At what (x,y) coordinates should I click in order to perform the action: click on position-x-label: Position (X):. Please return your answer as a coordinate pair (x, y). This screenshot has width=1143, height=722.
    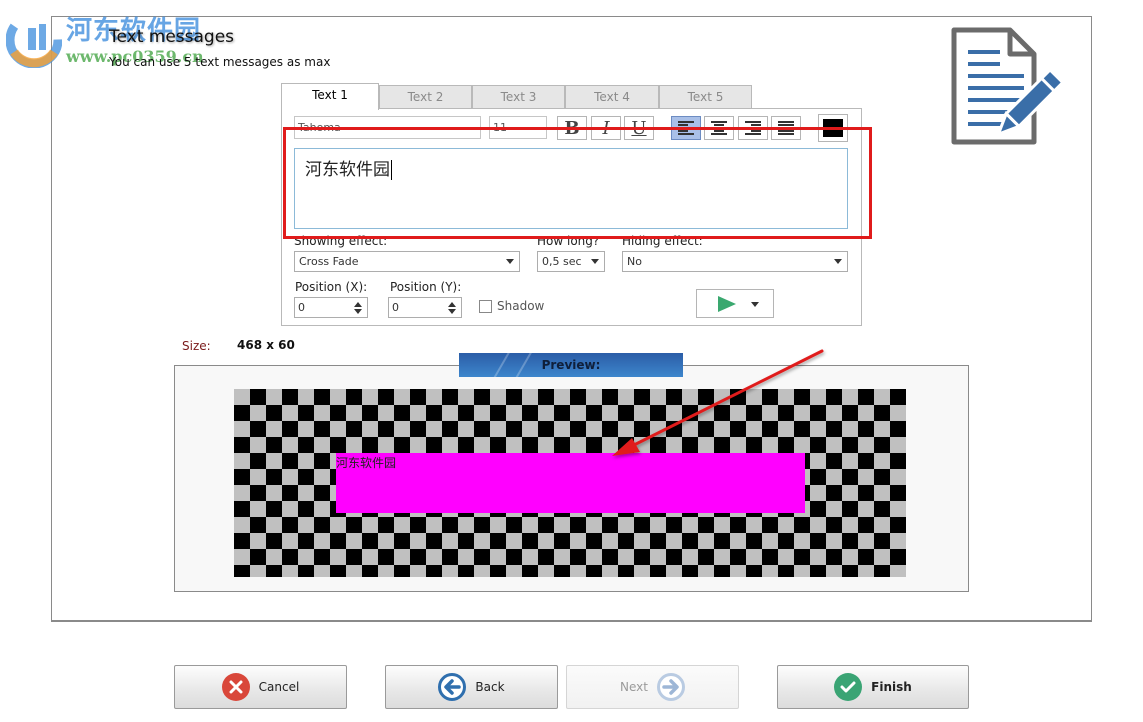
    Looking at the image, I should click on (331, 287).